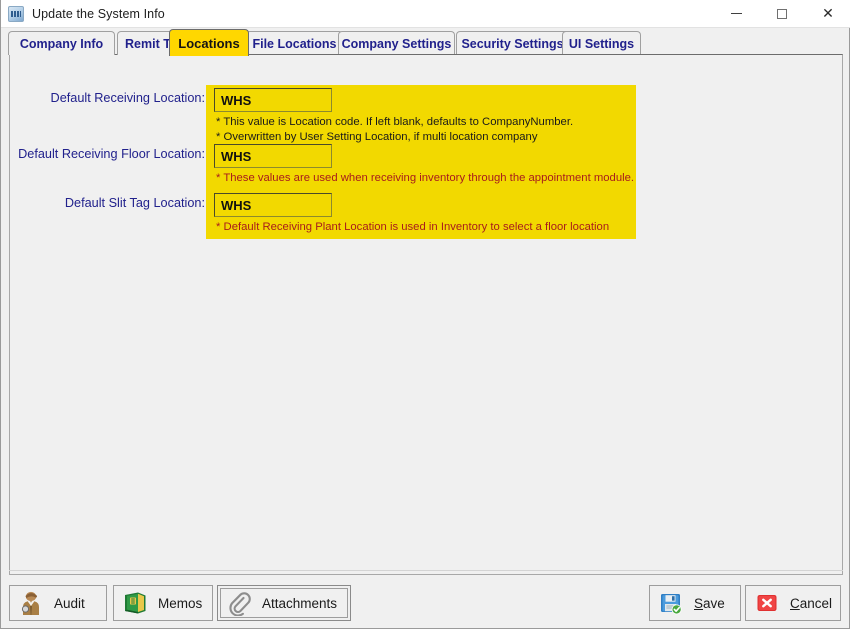  Describe the element at coordinates (134, 203) in the screenshot. I see `label-default-slit-tag-location: Default Slit Tag Location:` at that location.